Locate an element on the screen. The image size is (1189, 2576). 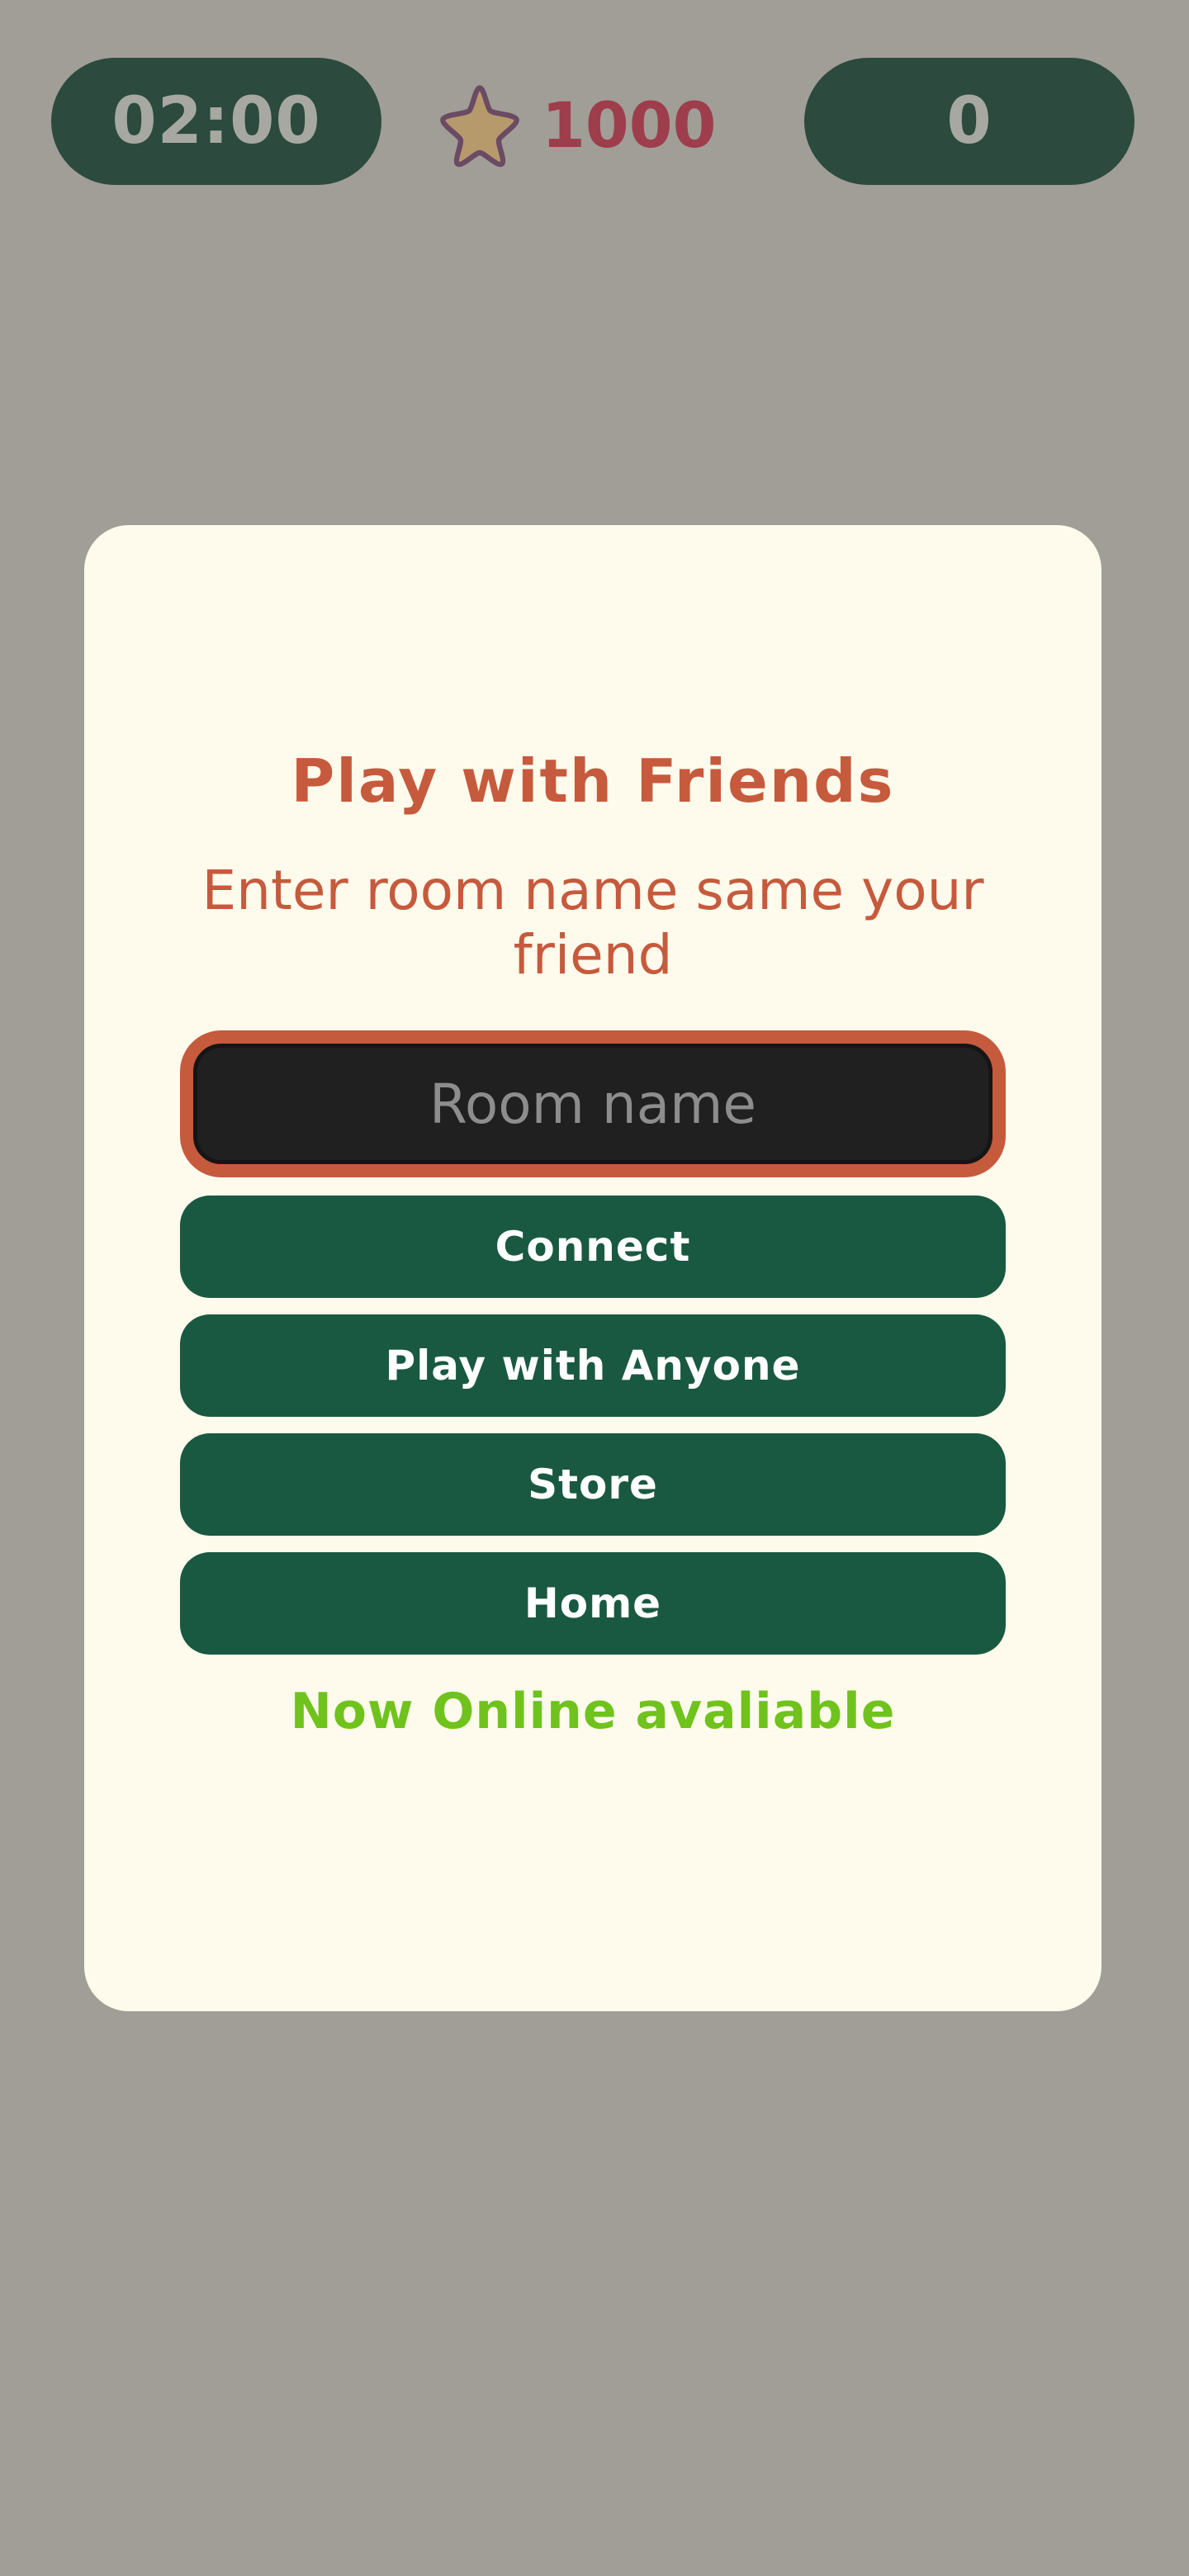
store-button: Store is located at coordinates (593, 1484).